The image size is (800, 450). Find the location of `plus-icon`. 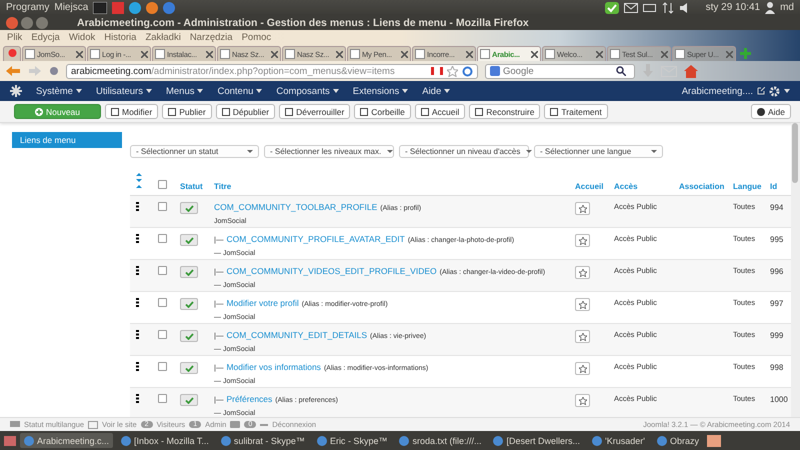

plus-icon is located at coordinates (745, 53).